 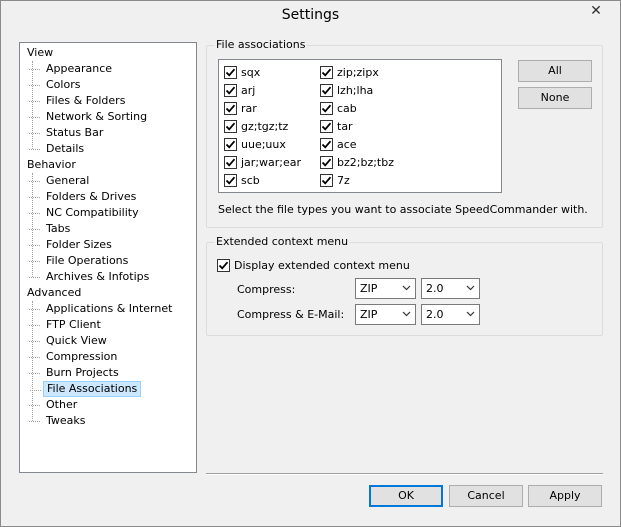 What do you see at coordinates (56, 85) in the screenshot?
I see `tree-item: Colors` at bounding box center [56, 85].